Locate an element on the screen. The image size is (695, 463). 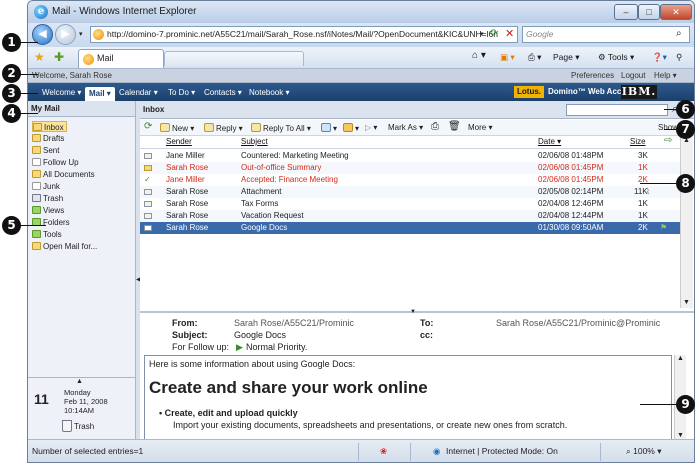
stop-icon: ✕ is located at coordinates (509, 33).